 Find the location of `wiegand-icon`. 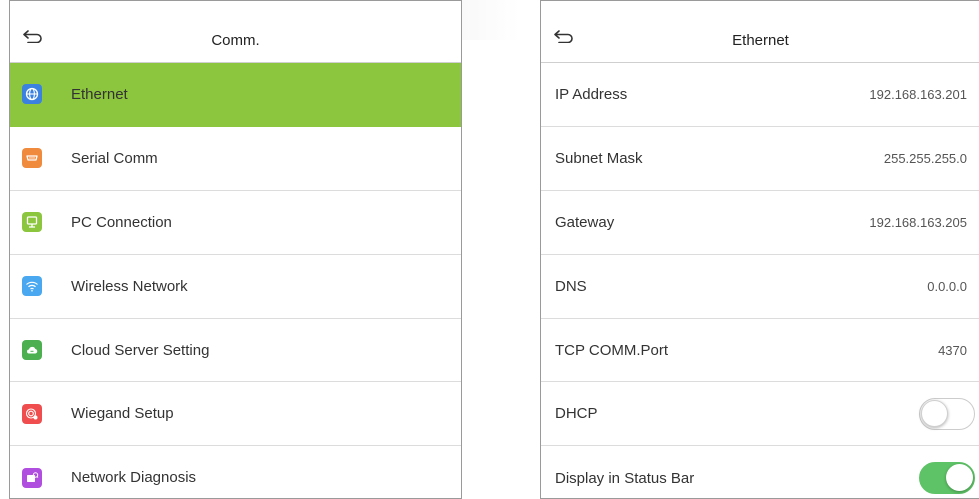

wiegand-icon is located at coordinates (32, 413).